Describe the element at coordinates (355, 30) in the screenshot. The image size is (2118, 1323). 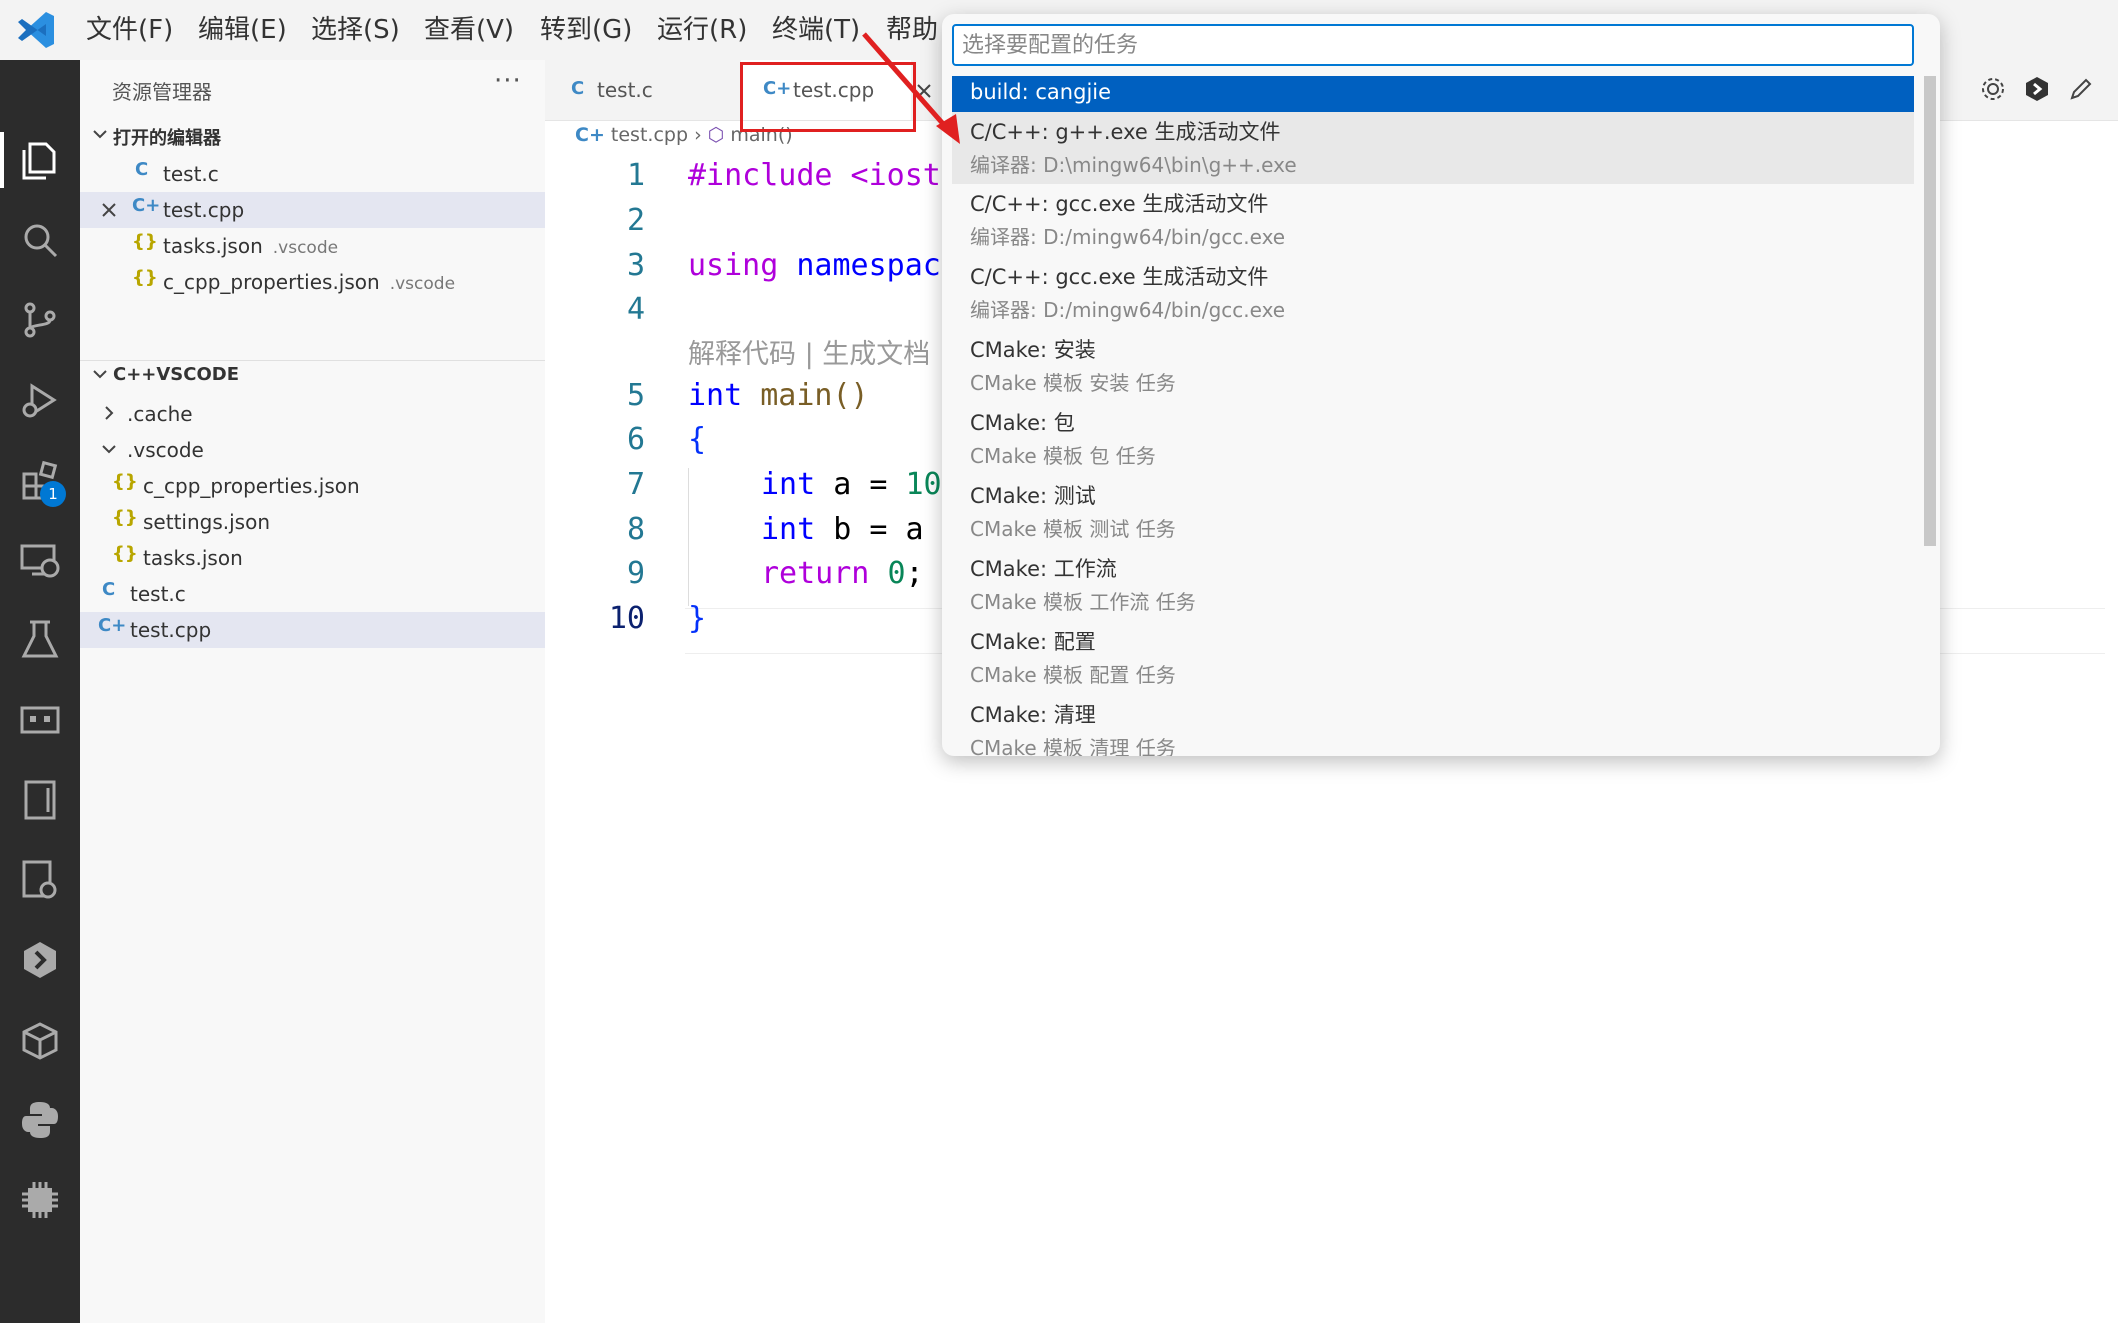
I see `menu-selection: 选择(S)` at that location.